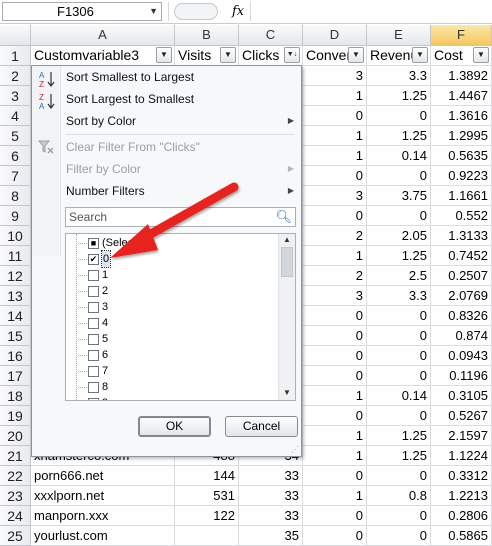  I want to click on filter-value-item: 8, so click(171, 387).